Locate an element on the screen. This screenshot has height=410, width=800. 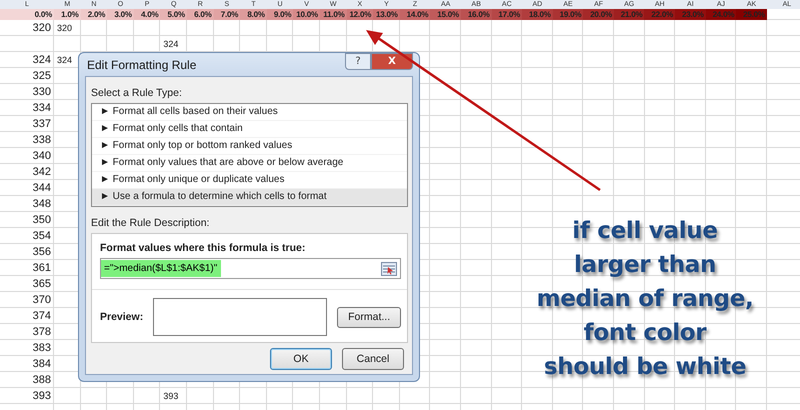
table-cell: 5.0% is located at coordinates (173, 14).